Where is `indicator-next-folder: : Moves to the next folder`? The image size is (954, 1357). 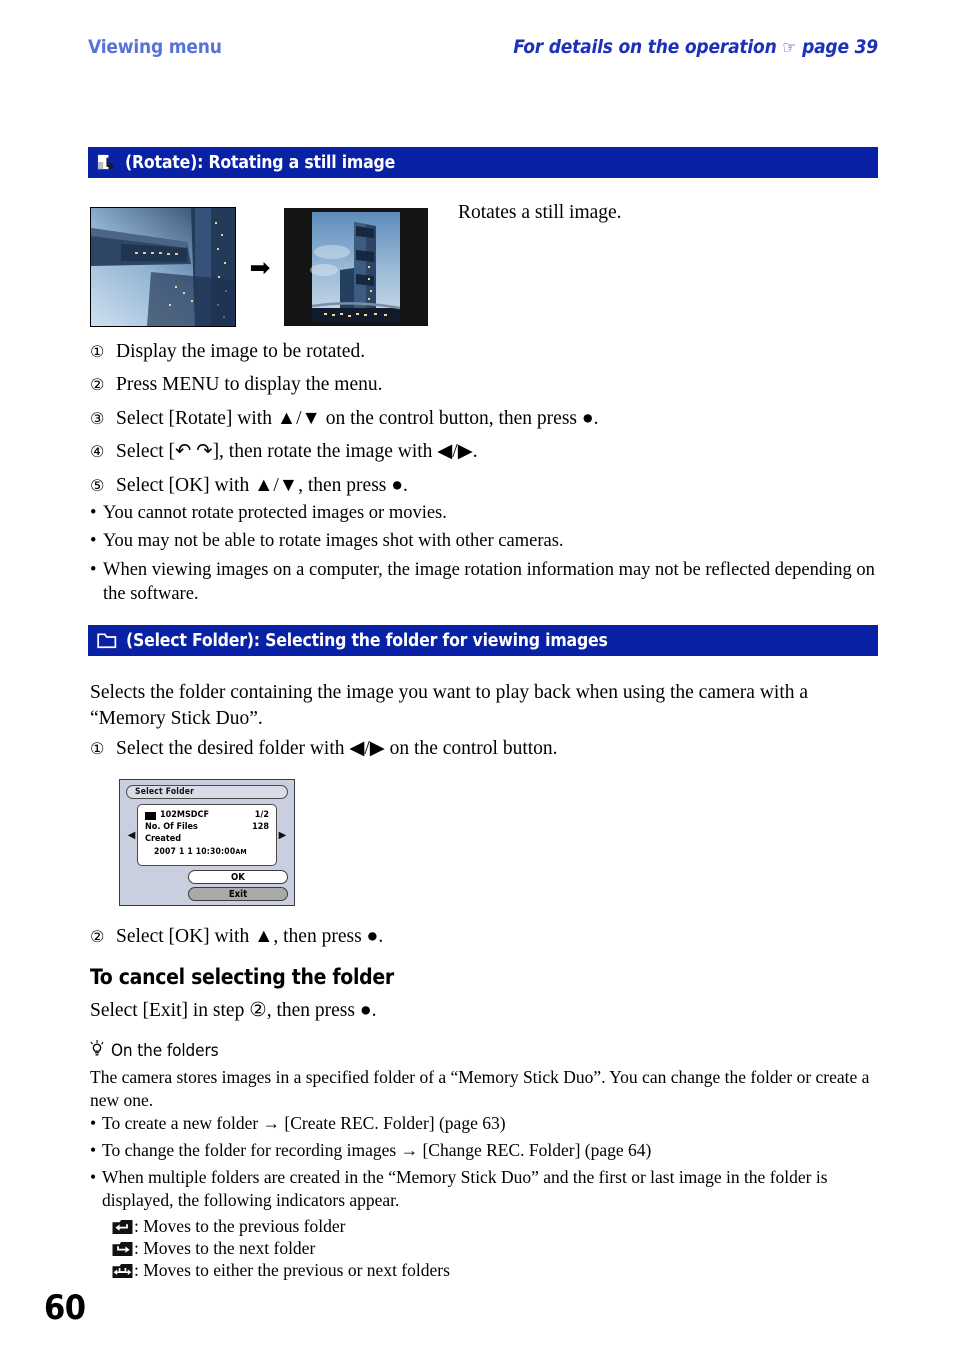 indicator-next-folder: : Moves to the next folder is located at coordinates (501, 1248).